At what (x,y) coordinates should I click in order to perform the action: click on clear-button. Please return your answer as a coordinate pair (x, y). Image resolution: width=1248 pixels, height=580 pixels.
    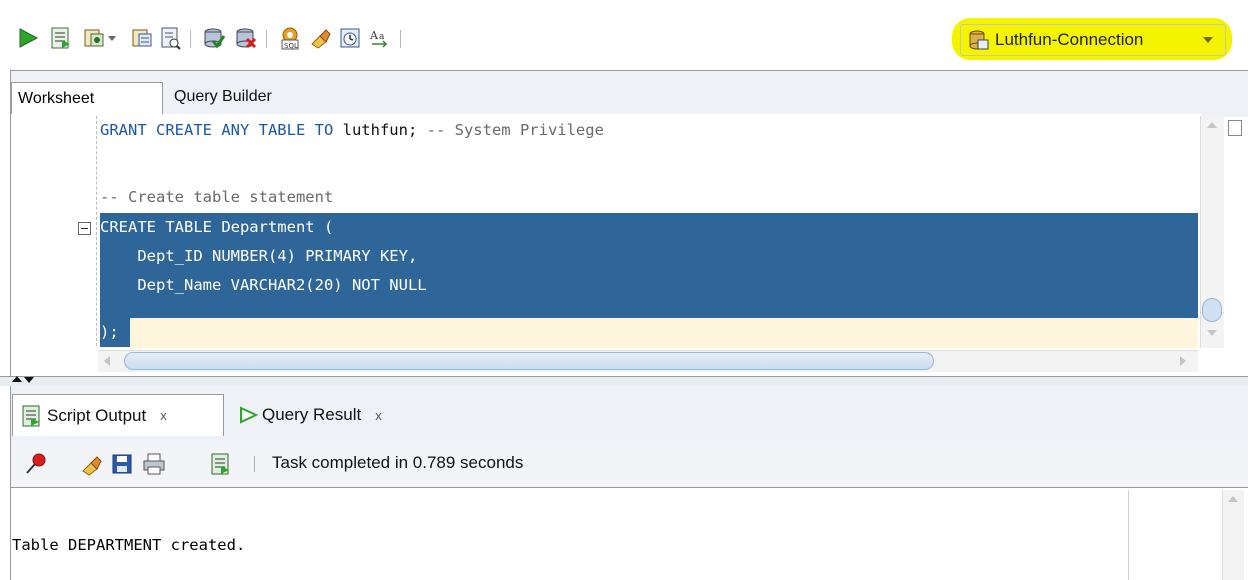
    Looking at the image, I should click on (320, 38).